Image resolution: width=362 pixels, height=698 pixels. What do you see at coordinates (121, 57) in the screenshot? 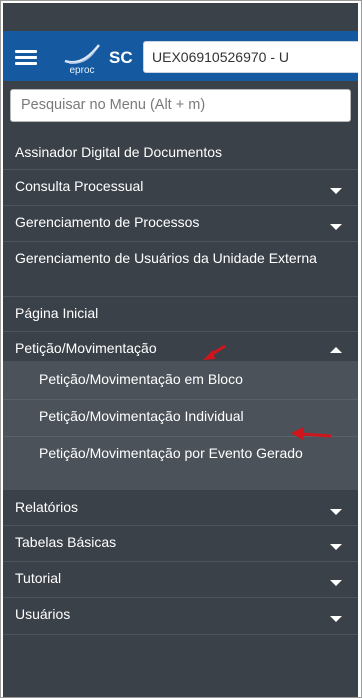
I see `state-label: SC` at bounding box center [121, 57].